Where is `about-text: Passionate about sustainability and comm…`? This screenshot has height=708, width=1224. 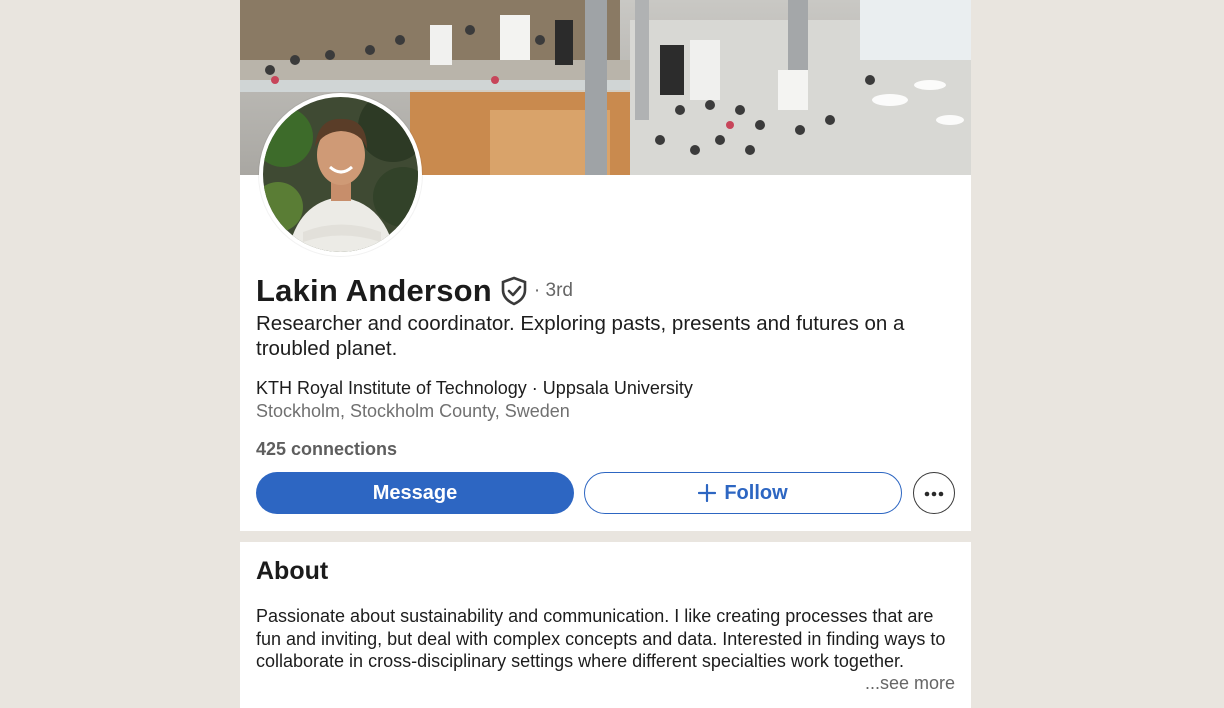
about-text: Passionate about sustainability and comm… is located at coordinates (601, 638).